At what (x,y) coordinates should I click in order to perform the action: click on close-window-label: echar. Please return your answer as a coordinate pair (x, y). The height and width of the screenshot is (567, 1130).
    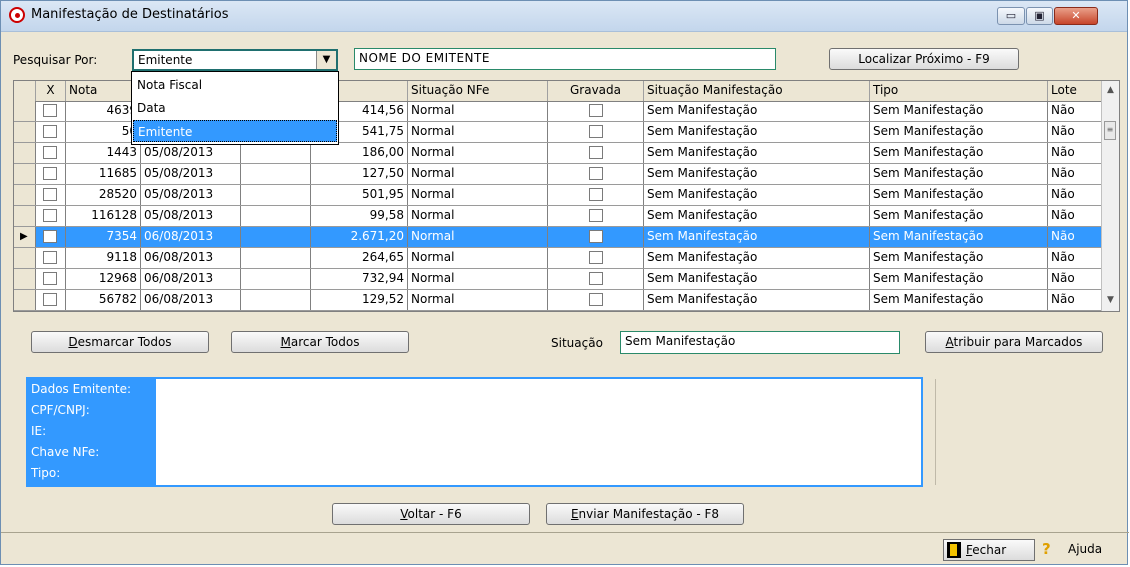
    Looking at the image, I should click on (989, 550).